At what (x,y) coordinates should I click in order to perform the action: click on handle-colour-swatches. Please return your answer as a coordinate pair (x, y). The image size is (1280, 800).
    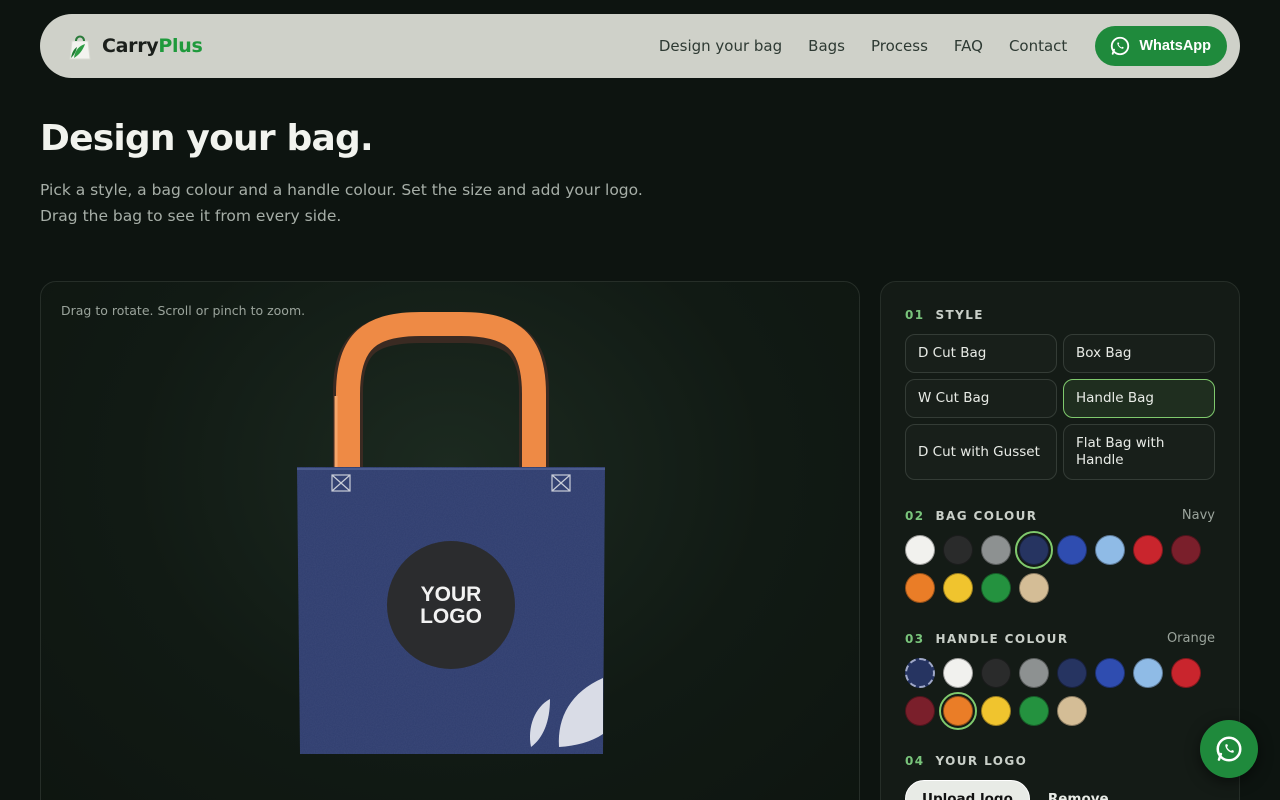
    Looking at the image, I should click on (1060, 694).